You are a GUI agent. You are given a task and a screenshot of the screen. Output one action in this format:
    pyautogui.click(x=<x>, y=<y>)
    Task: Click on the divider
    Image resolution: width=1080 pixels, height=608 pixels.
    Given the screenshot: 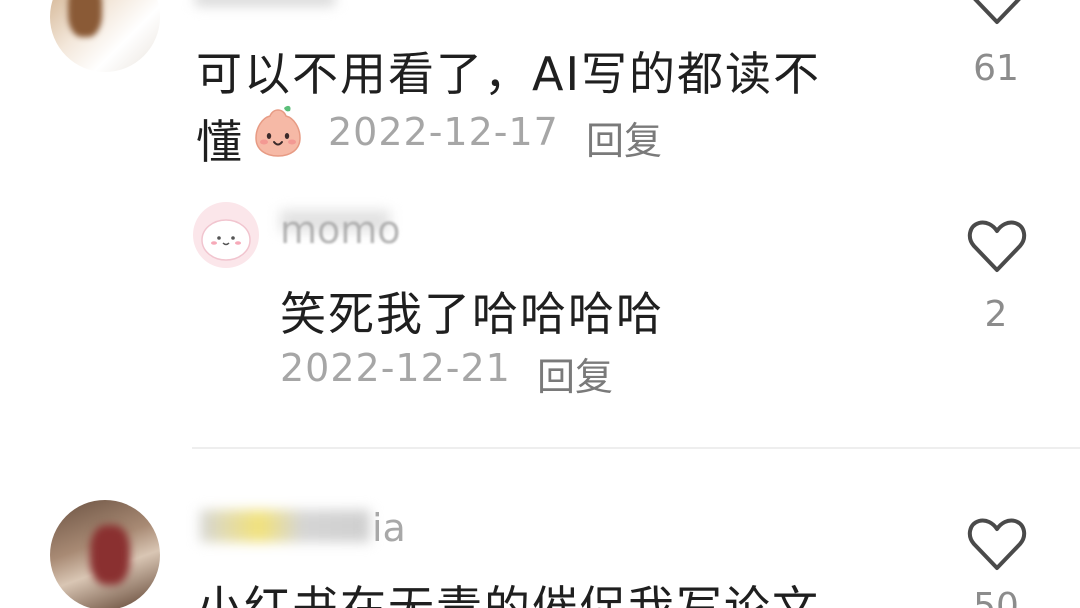 What is the action you would take?
    pyautogui.click(x=636, y=448)
    